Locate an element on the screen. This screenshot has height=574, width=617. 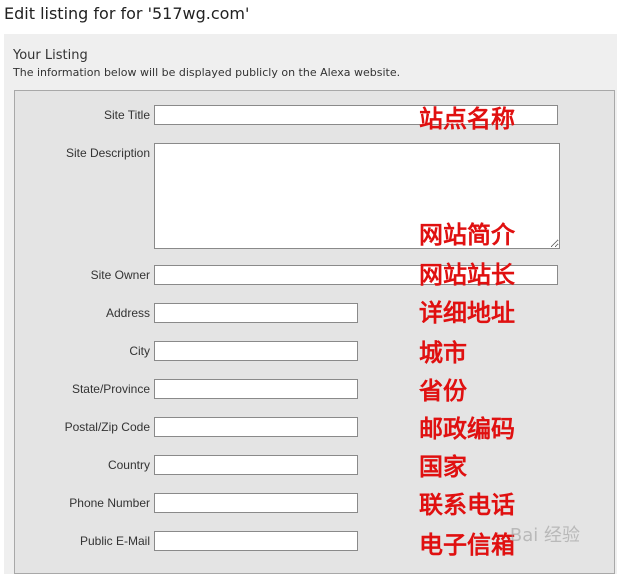
annotation-city: 城市 is located at coordinates (443, 353).